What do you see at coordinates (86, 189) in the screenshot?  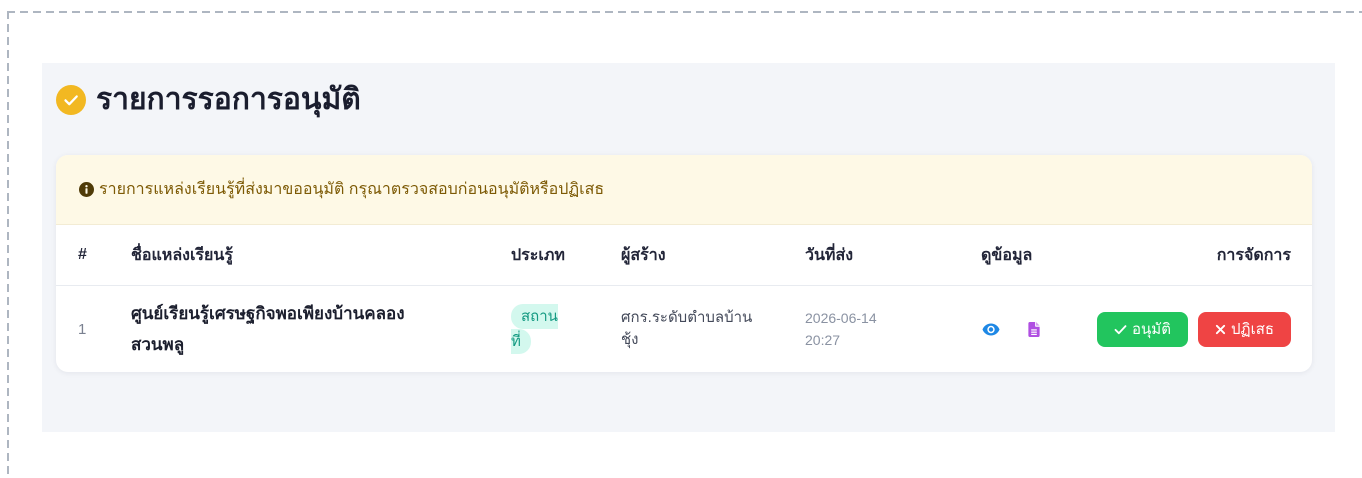 I see `info-circle-icon` at bounding box center [86, 189].